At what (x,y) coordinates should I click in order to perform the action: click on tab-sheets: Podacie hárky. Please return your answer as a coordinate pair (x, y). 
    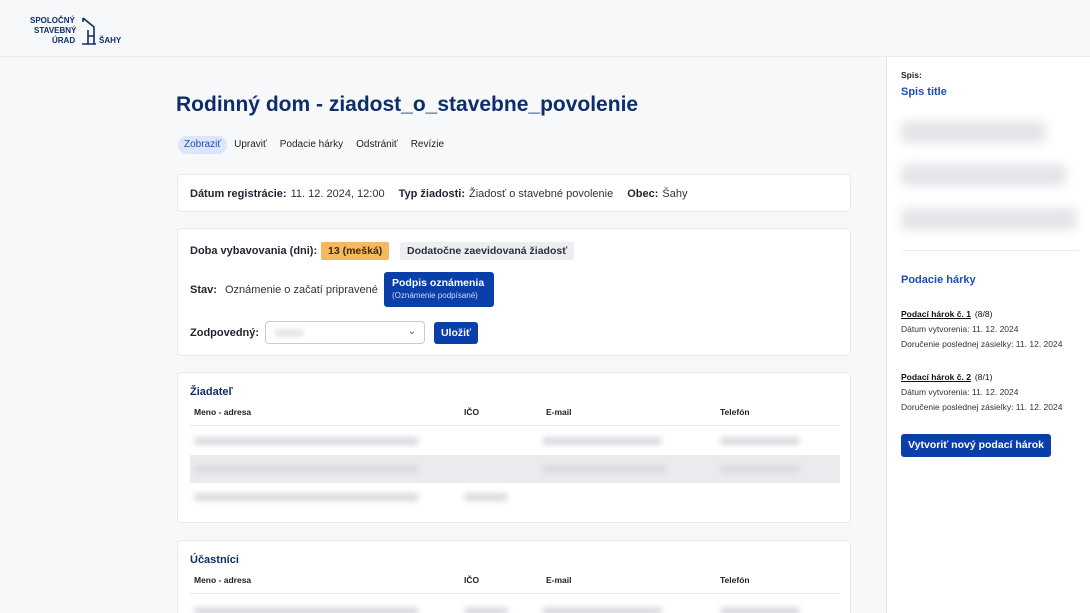
    Looking at the image, I should click on (311, 145).